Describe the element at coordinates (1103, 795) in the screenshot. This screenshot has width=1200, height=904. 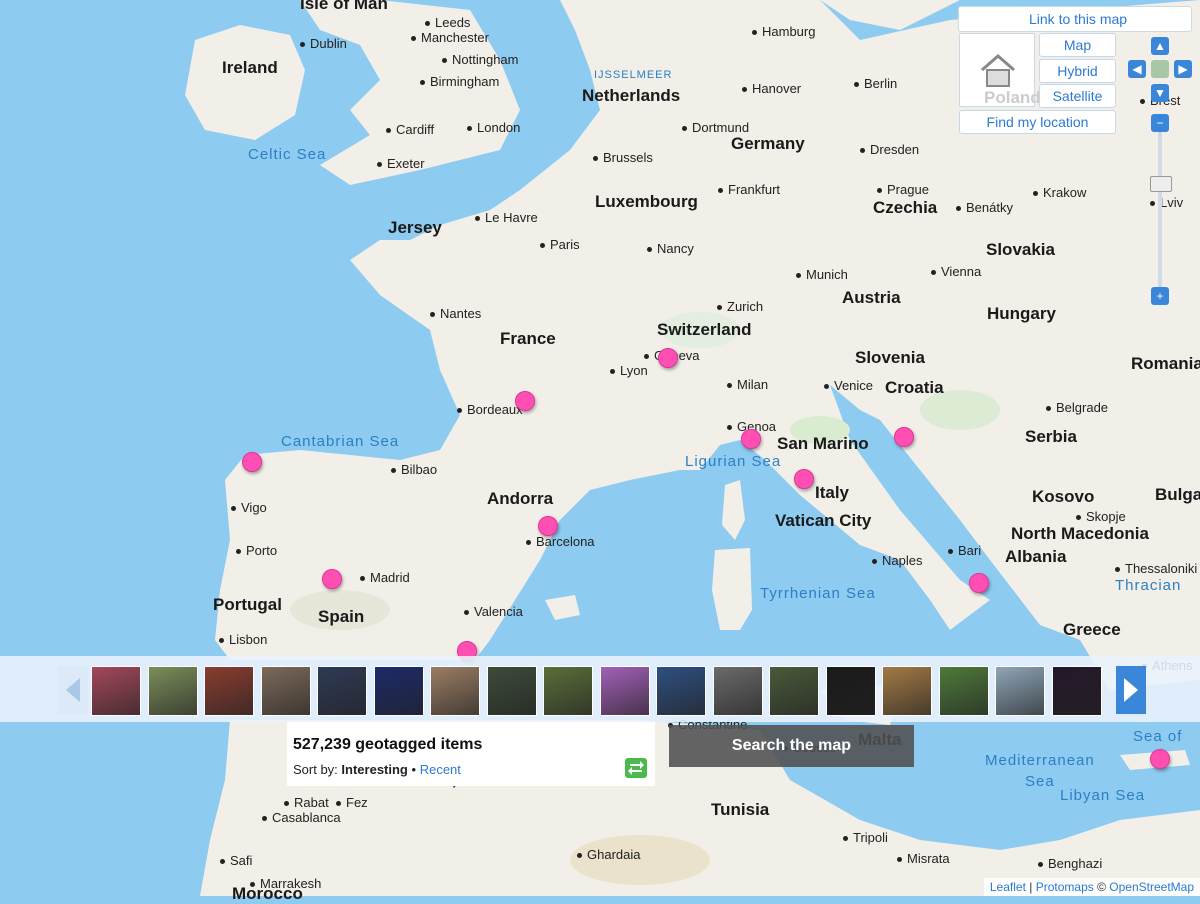
I see `sea-label: Libyan Sea` at that location.